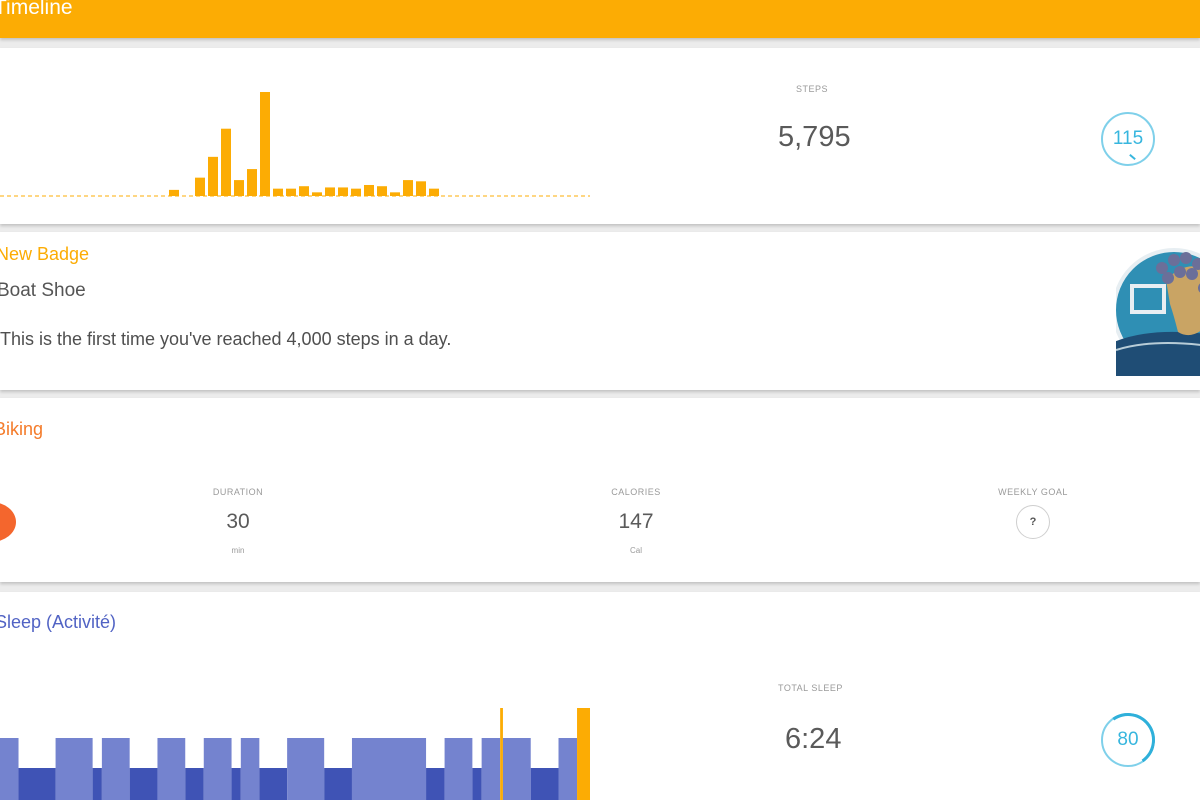 The height and width of the screenshot is (800, 1200). I want to click on calories-stat: CALORIES 147 Cal, so click(636, 521).